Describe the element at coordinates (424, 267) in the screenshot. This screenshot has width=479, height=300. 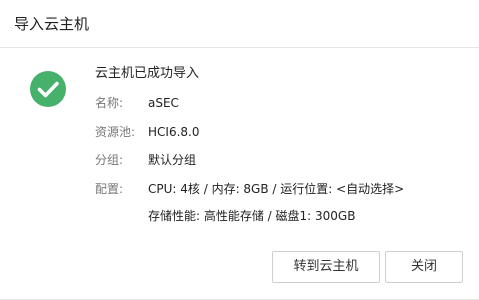
I see `close-button: 关闭` at that location.